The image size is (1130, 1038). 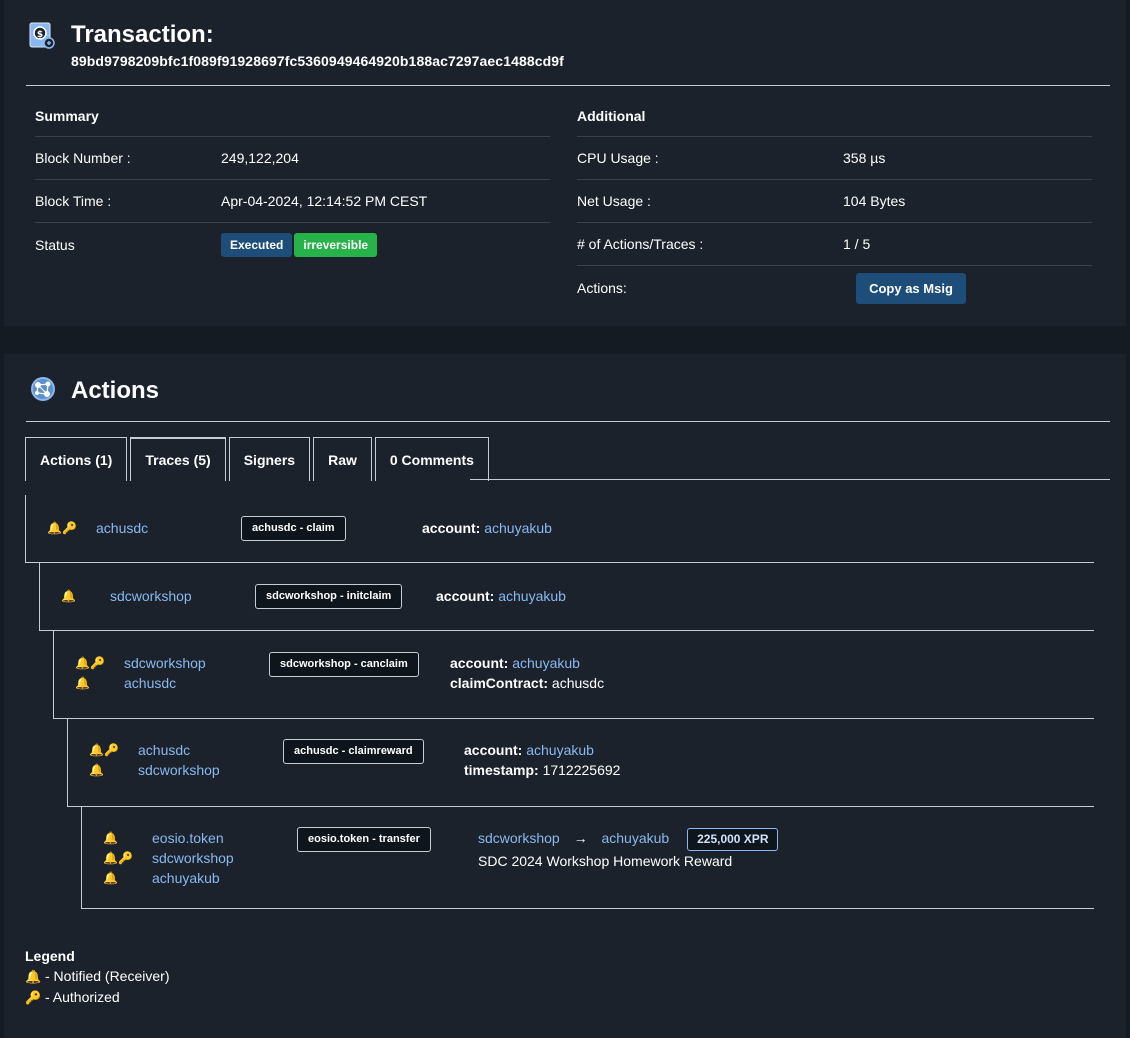 I want to click on status-label: Status, so click(x=55, y=244).